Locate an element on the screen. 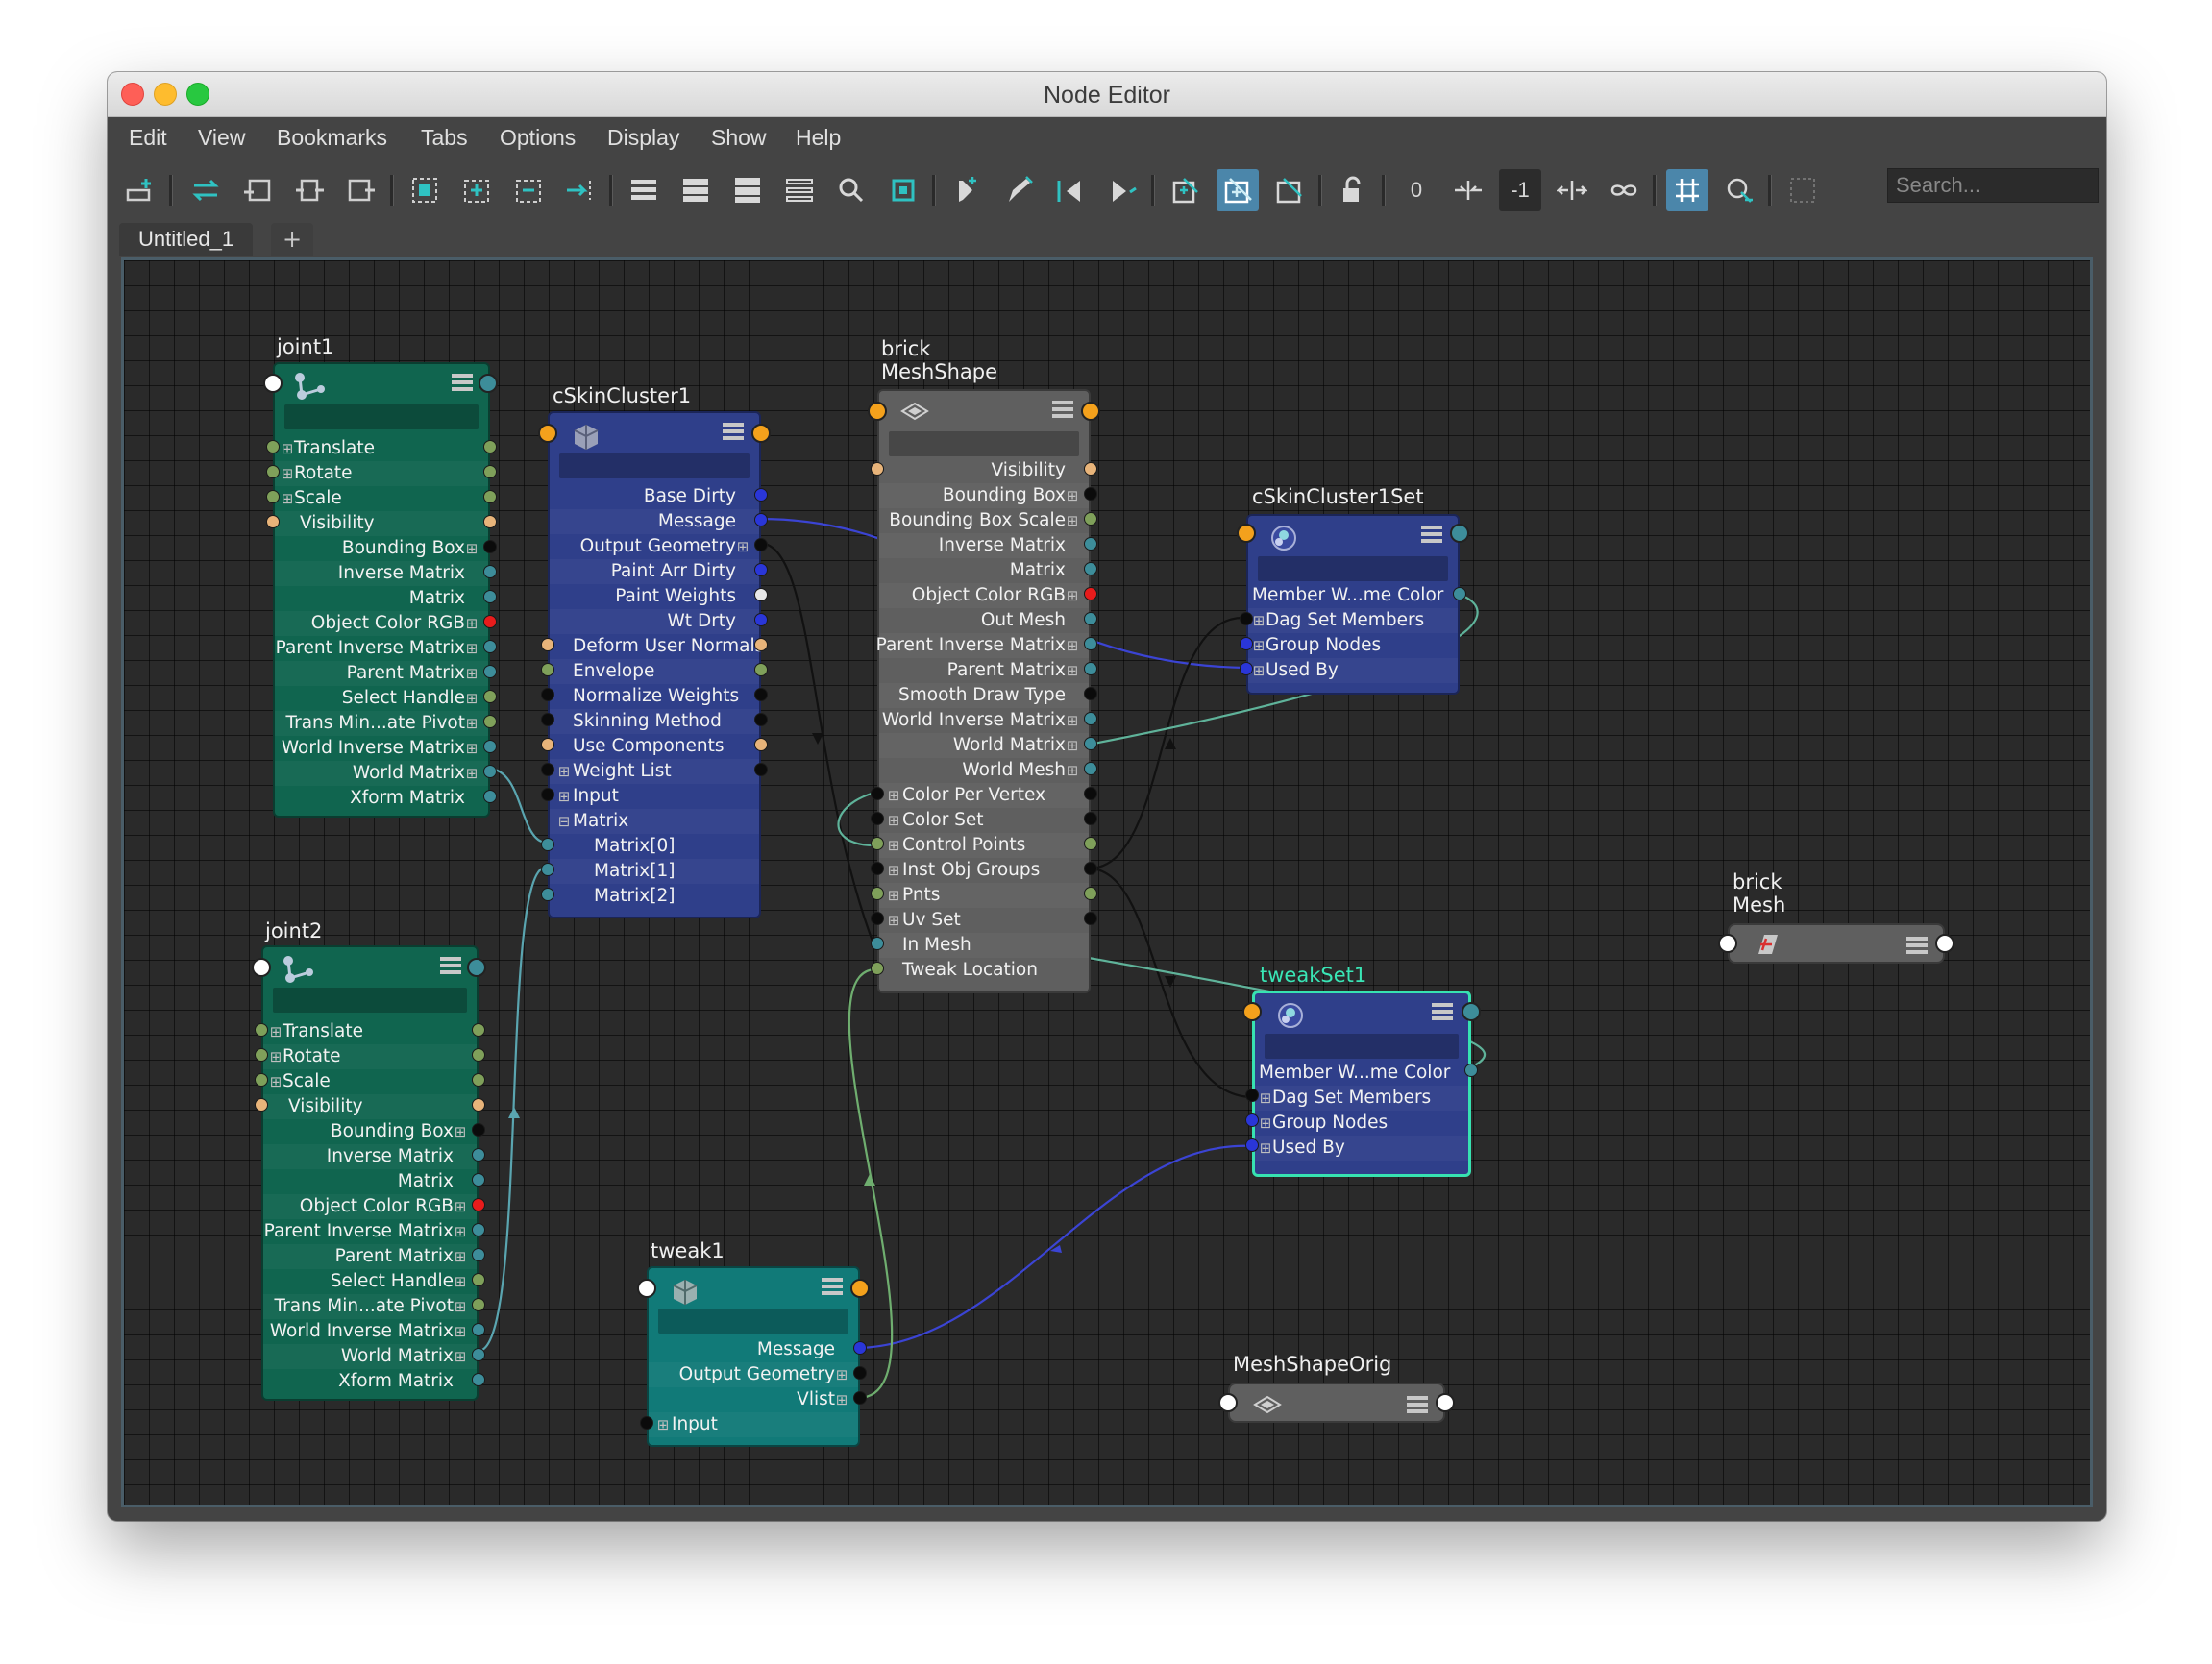 Image resolution: width=2212 pixels, height=1664 pixels. port-joint2-in-scale is located at coordinates (261, 1080).